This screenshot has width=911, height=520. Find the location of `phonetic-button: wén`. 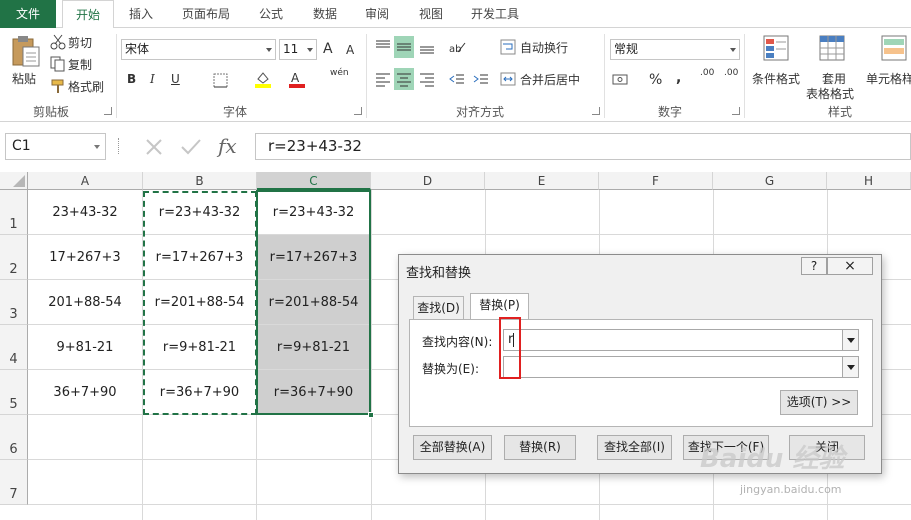

phonetic-button: wén is located at coordinates (339, 73).